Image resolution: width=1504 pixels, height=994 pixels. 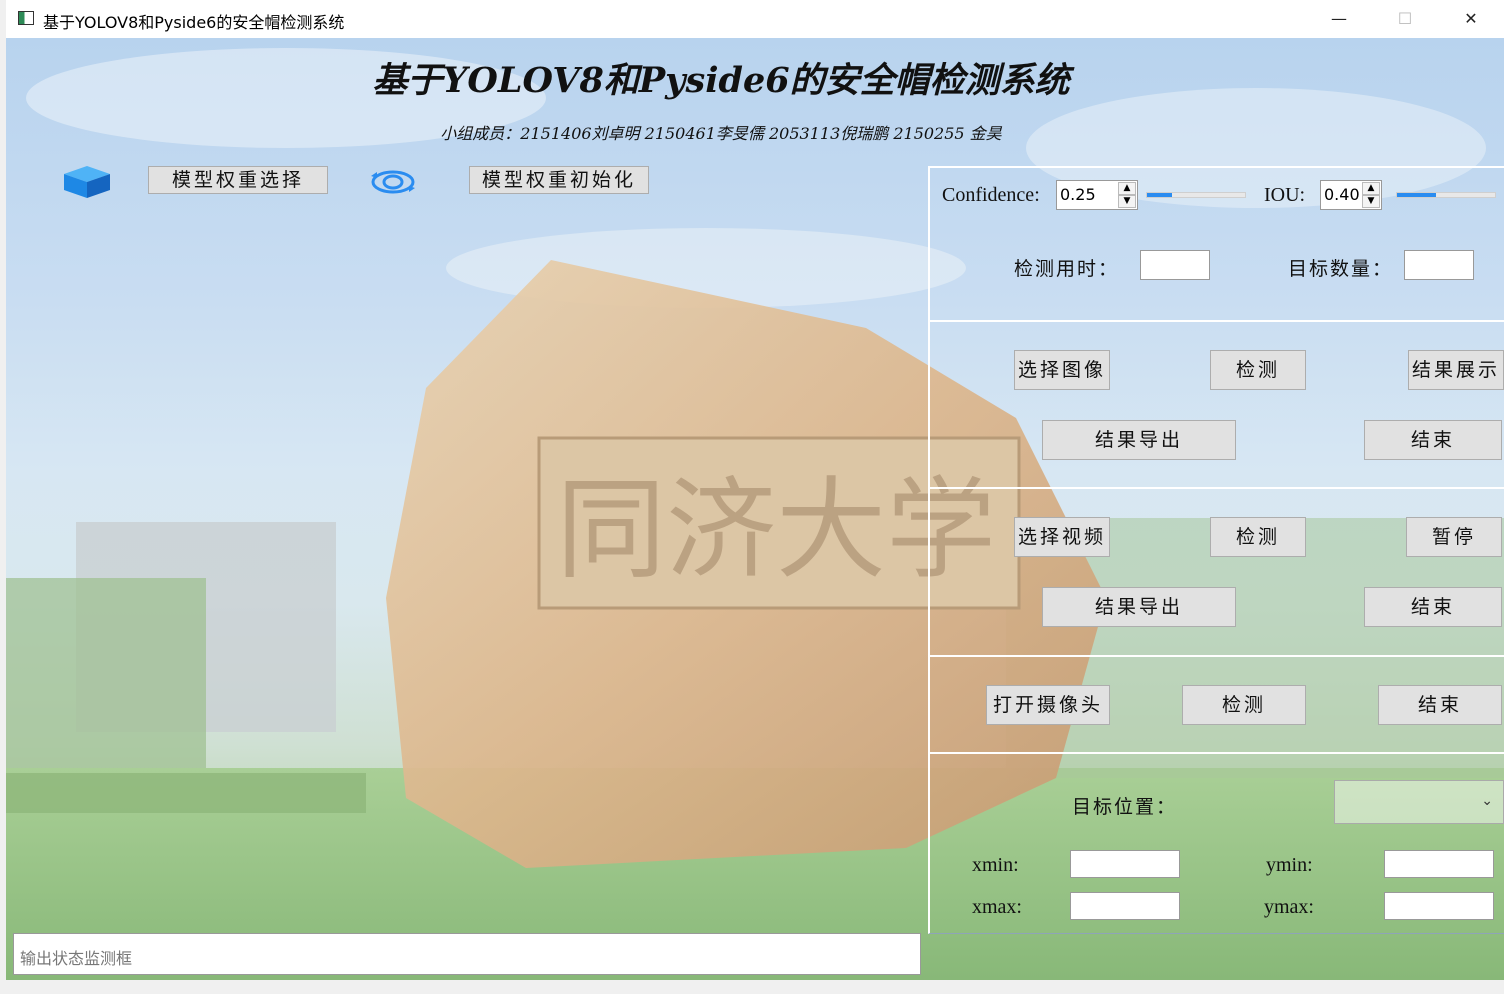 I want to click on ymin-label: ymin:, so click(x=1289, y=865).